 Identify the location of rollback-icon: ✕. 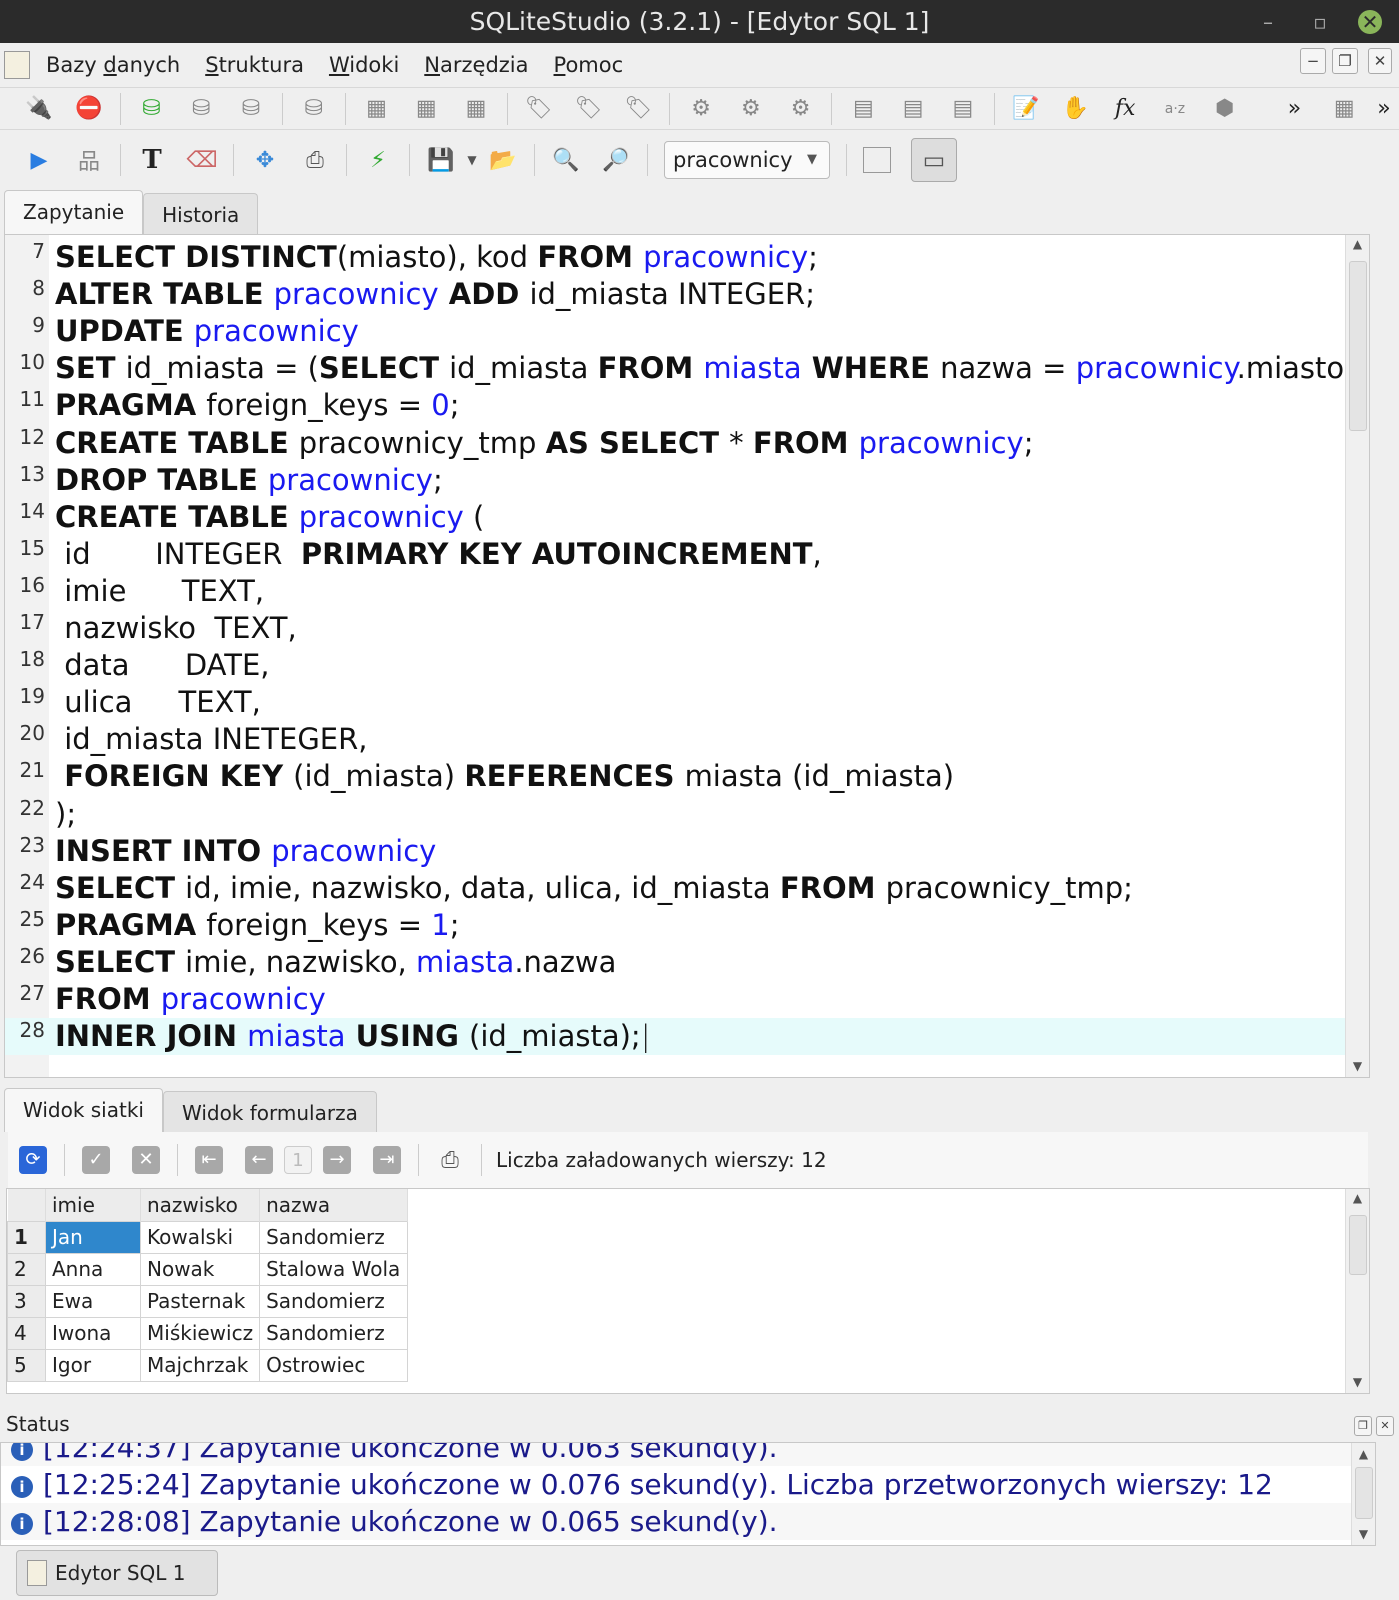
(146, 1160).